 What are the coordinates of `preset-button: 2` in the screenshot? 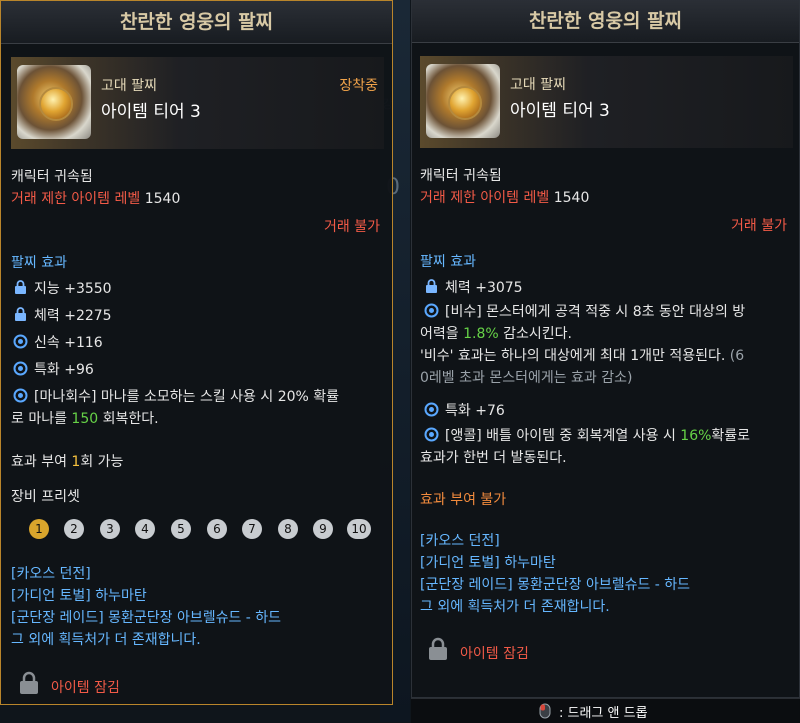 It's located at (74, 529).